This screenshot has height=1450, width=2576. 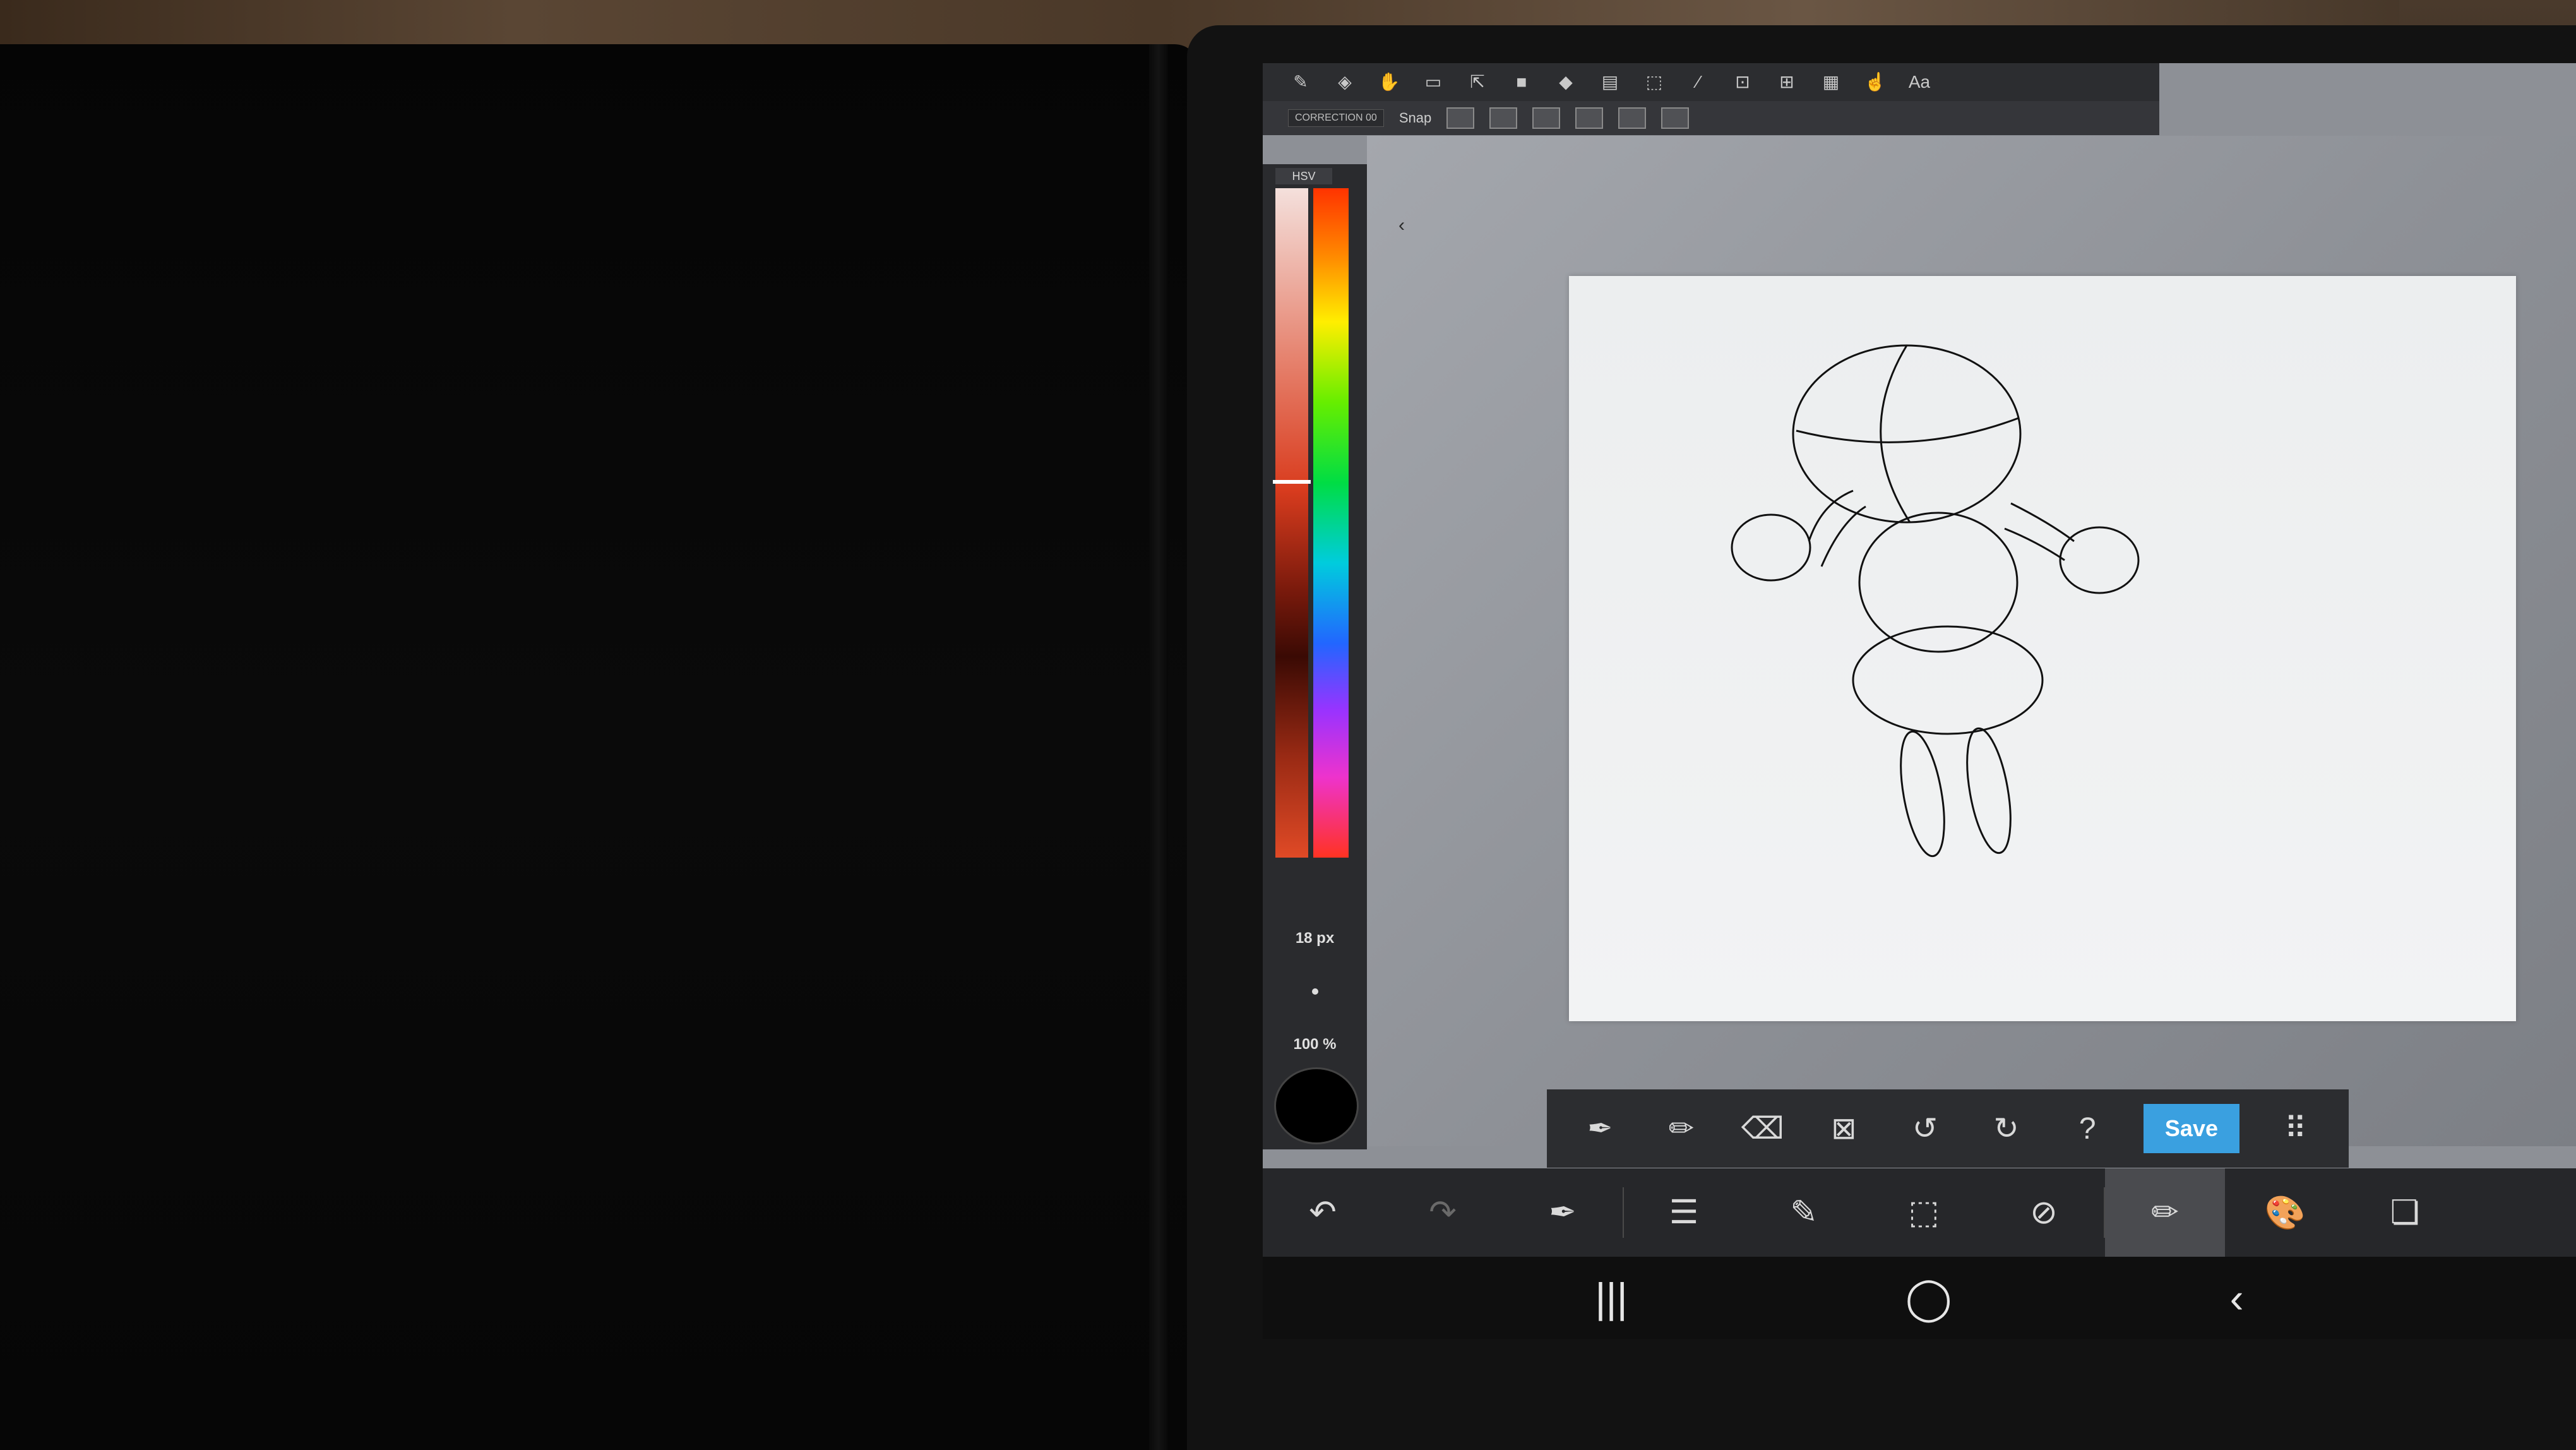 I want to click on brush-size-preview, so click(x=1315, y=991).